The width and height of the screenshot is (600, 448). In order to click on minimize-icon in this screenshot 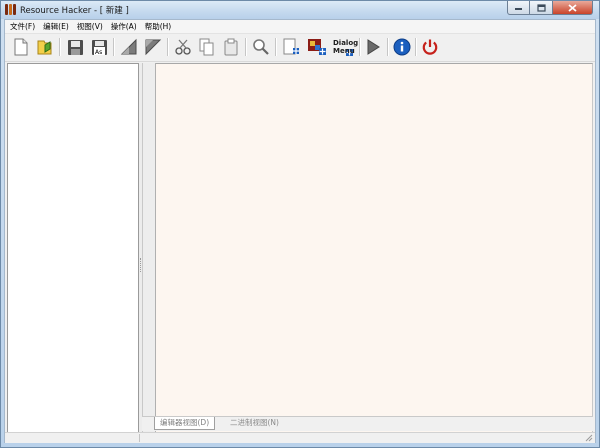, I will do `click(518, 8)`.